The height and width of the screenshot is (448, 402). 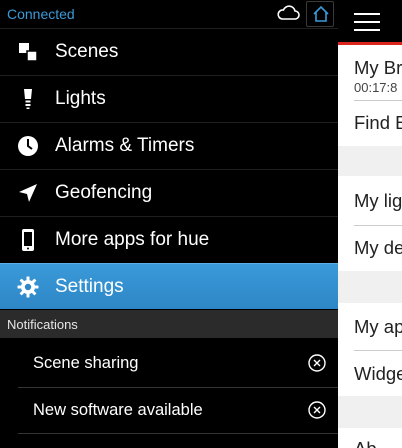 I want to click on settings-row-bridge: My Br, so click(x=378, y=68).